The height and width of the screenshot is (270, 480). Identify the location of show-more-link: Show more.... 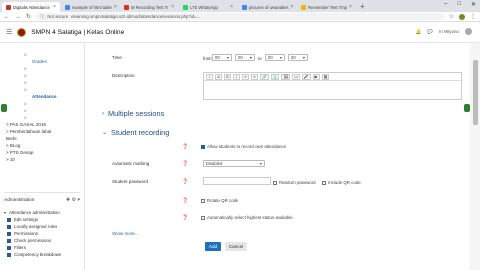
(125, 233).